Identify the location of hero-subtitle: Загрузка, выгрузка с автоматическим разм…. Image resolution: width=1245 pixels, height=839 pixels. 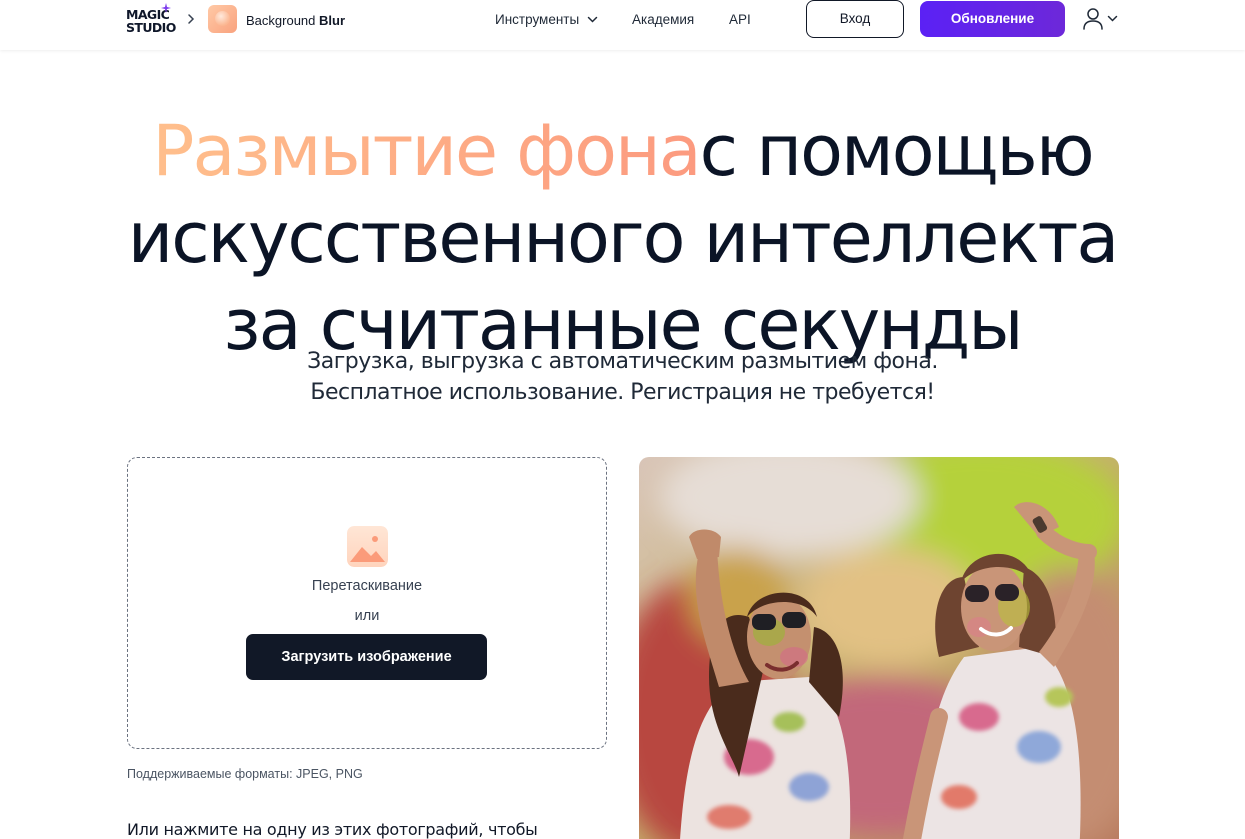
(622, 377).